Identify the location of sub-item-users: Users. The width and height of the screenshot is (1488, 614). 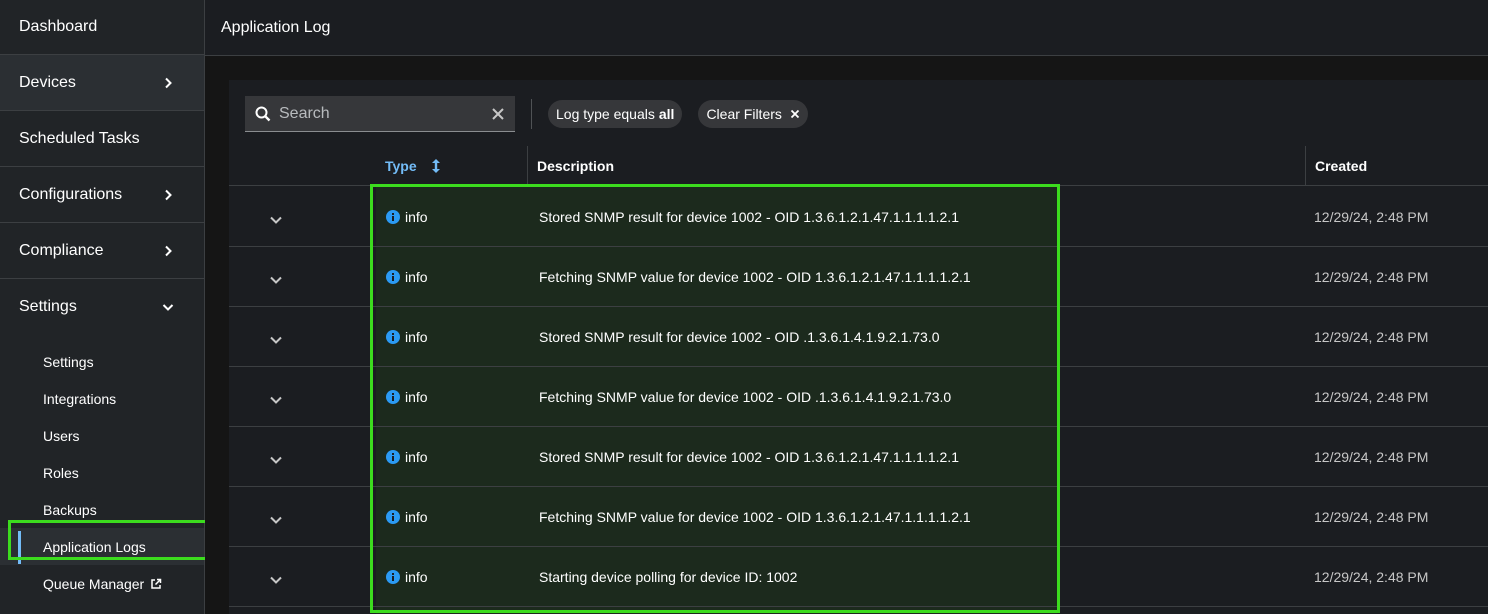
(102, 435).